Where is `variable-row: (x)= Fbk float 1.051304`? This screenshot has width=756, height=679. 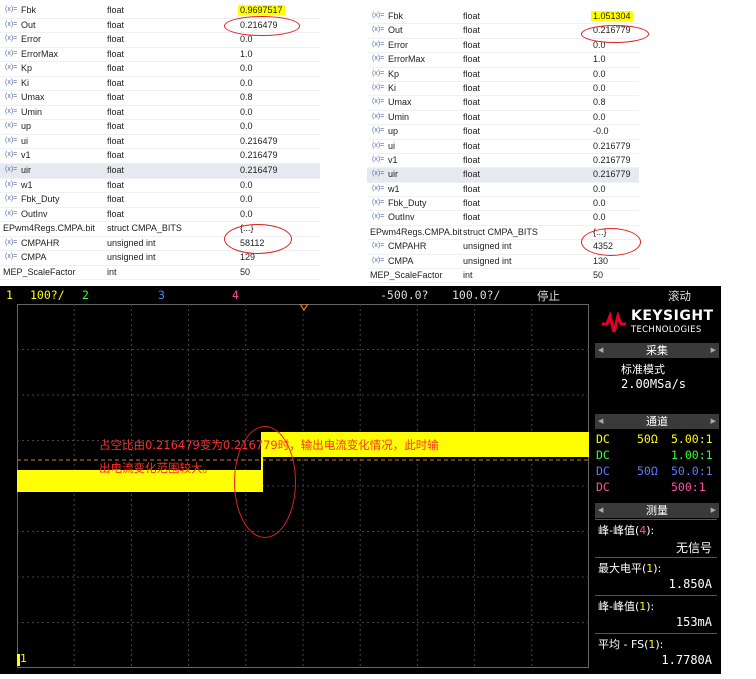 variable-row: (x)= Fbk float 1.051304 is located at coordinates (503, 17).